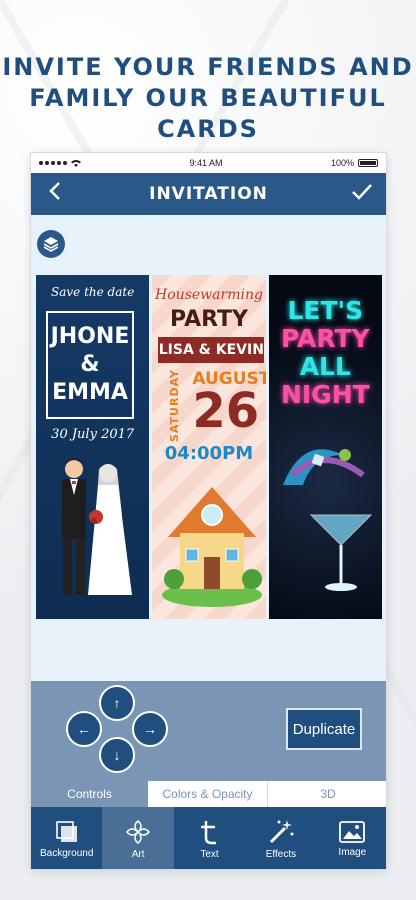 The width and height of the screenshot is (416, 900). I want to click on tool-art-label: Art, so click(138, 854).